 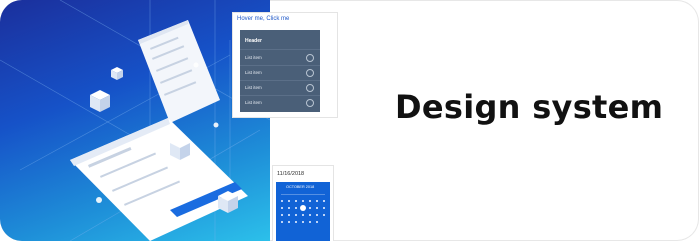 I want to click on calendar-preview: 11/16/2018 OCTOBER 2018, so click(x=303, y=203).